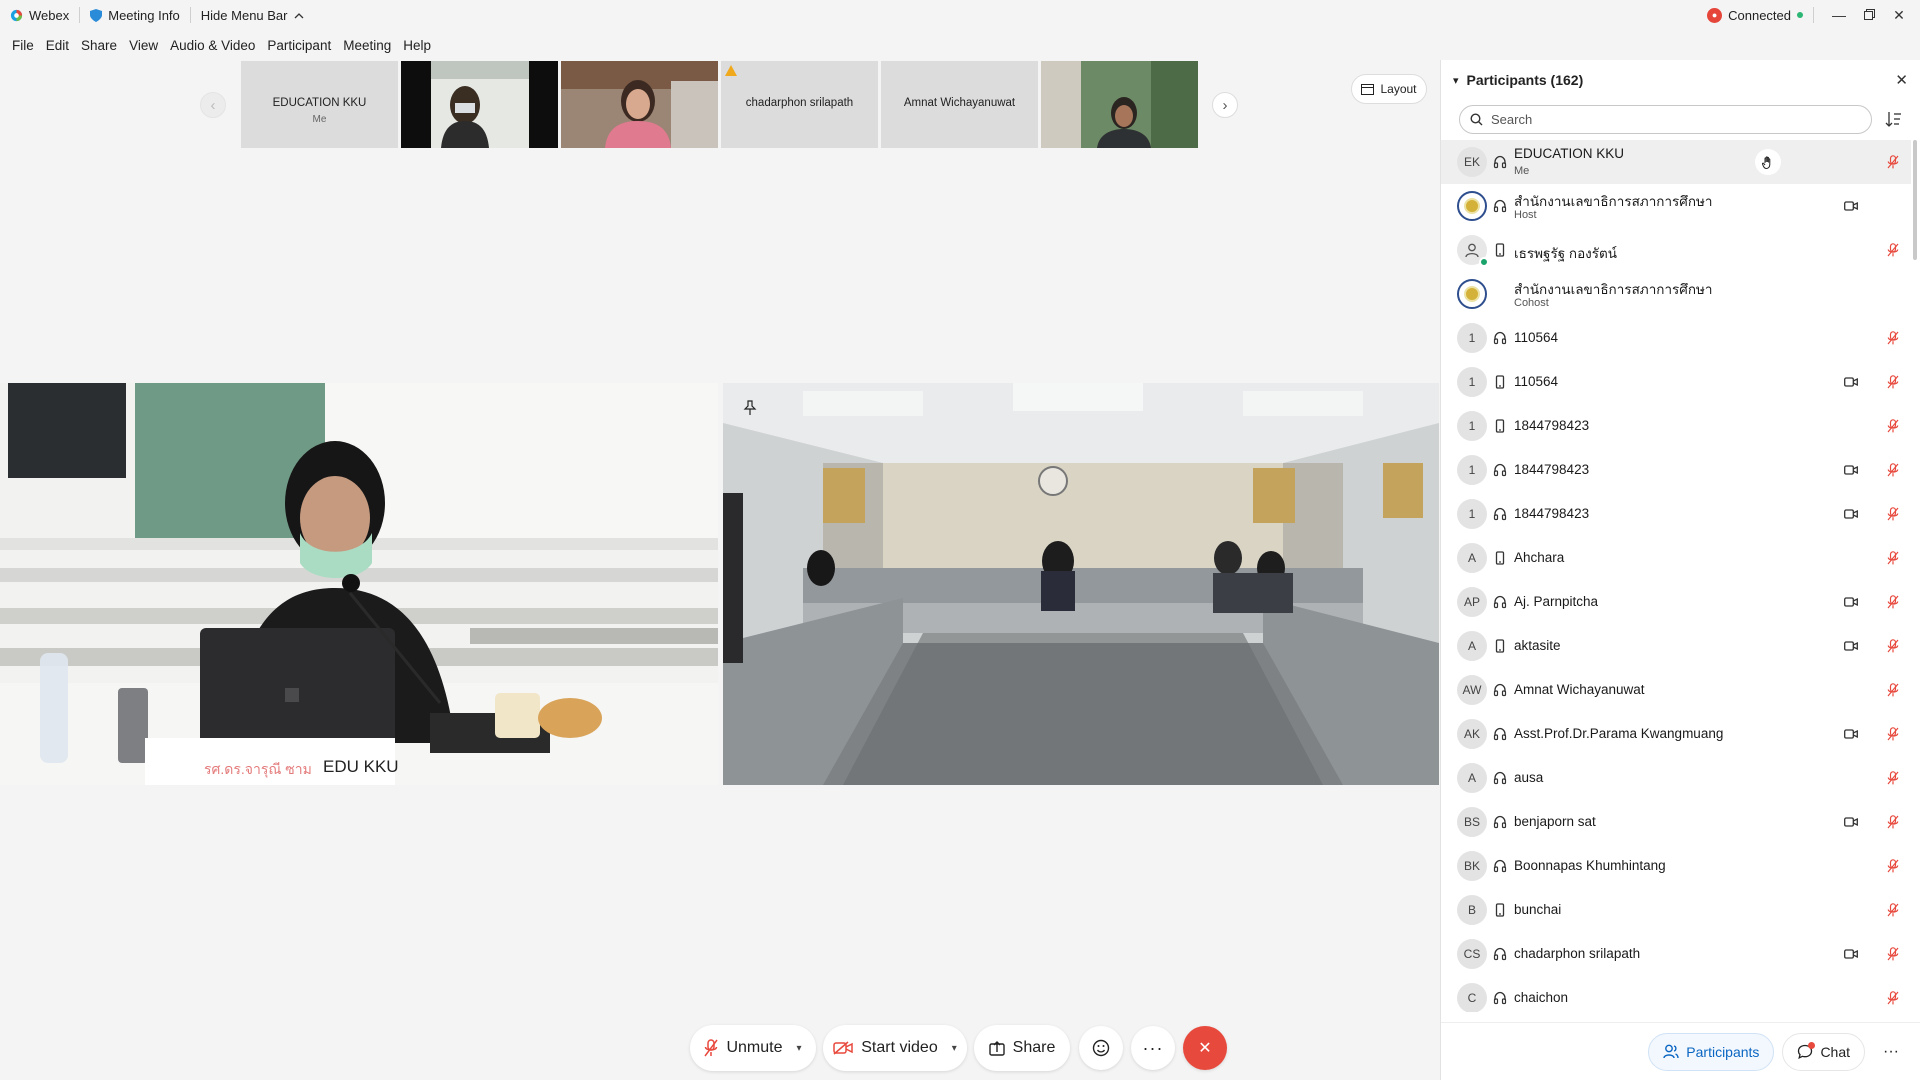 The width and height of the screenshot is (1920, 1080). What do you see at coordinates (1676, 602) in the screenshot?
I see `participant-row: AP Aj. Parnpitcha` at bounding box center [1676, 602].